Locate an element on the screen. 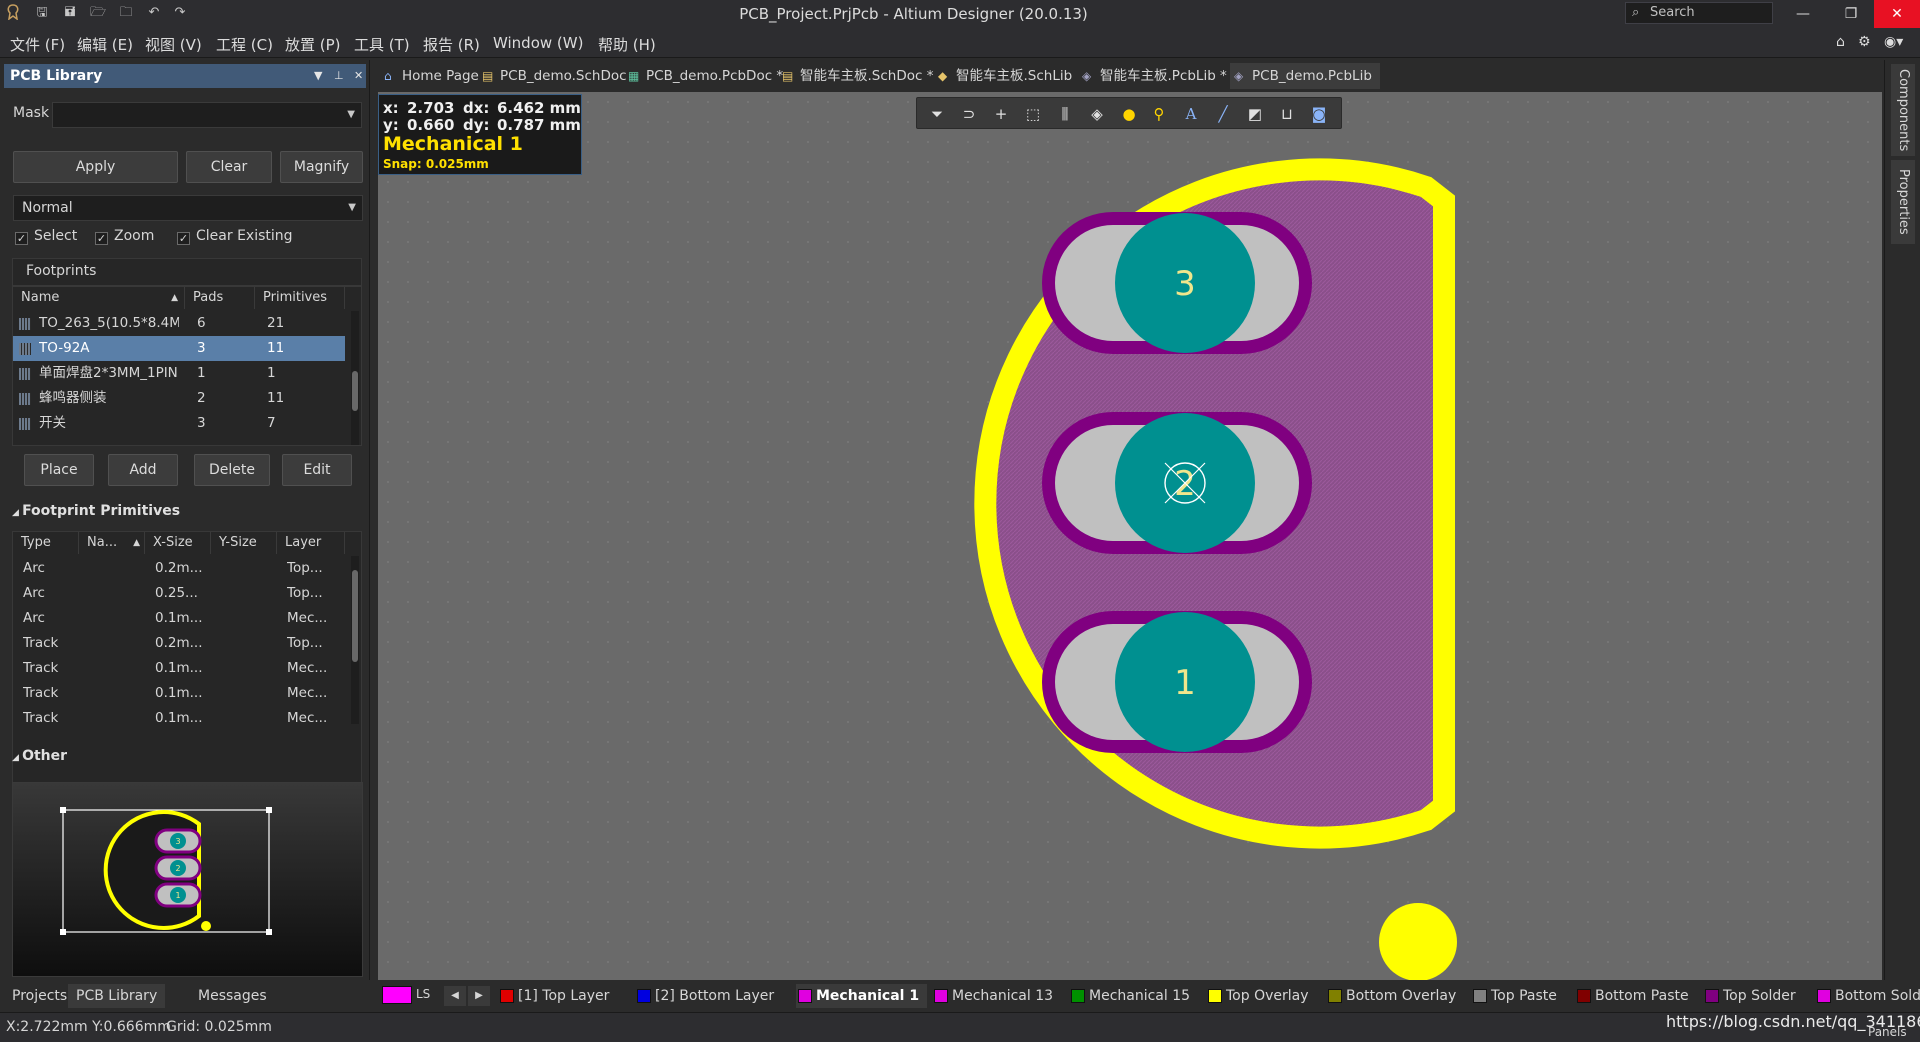 The width and height of the screenshot is (1920, 1042). tab-main-schlib: ◆ 智能车主板.SchLib is located at coordinates (1003, 76).